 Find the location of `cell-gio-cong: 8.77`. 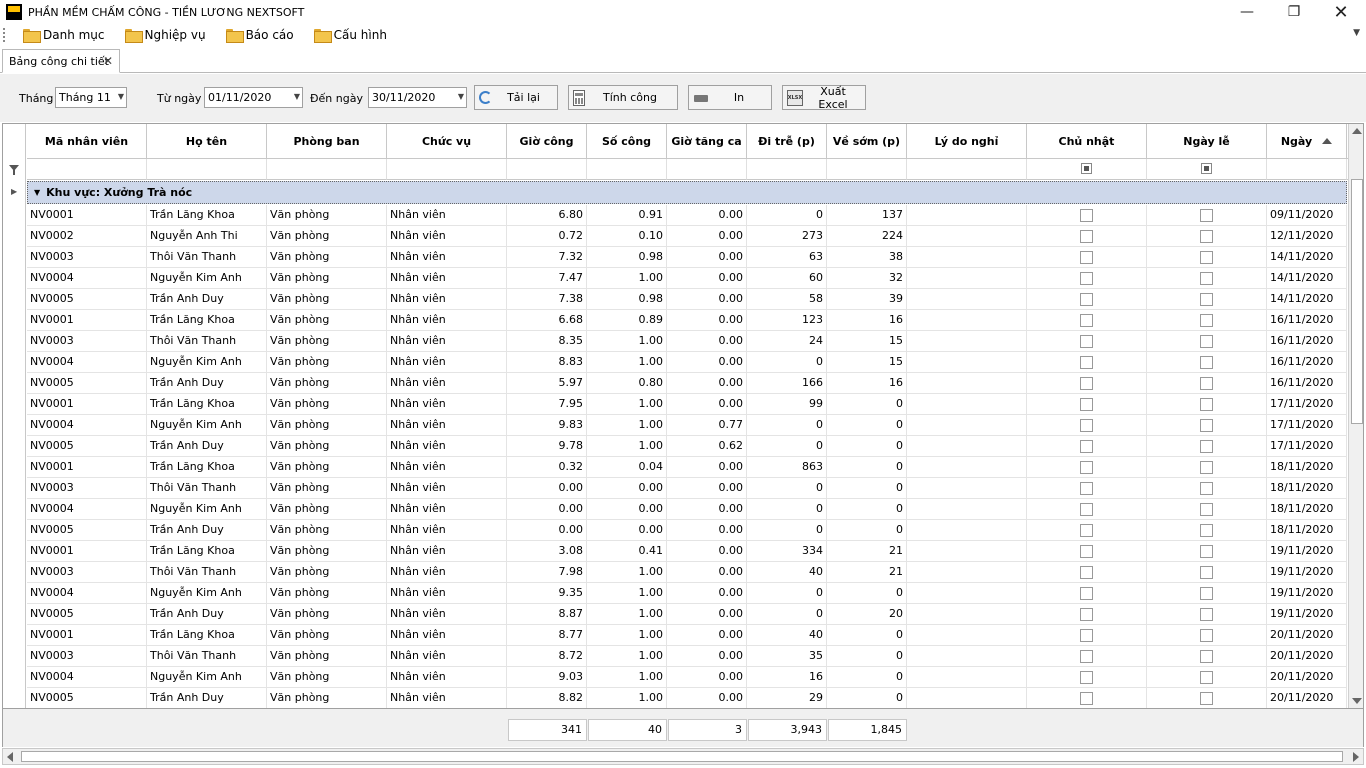

cell-gio-cong: 8.77 is located at coordinates (547, 635).